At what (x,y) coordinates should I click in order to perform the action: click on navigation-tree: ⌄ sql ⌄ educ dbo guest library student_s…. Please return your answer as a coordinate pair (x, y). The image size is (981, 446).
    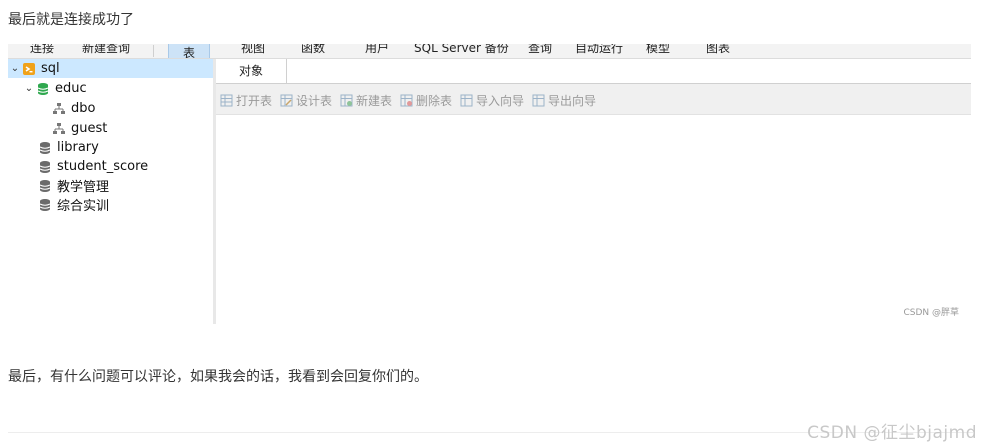
    Looking at the image, I should click on (110, 191).